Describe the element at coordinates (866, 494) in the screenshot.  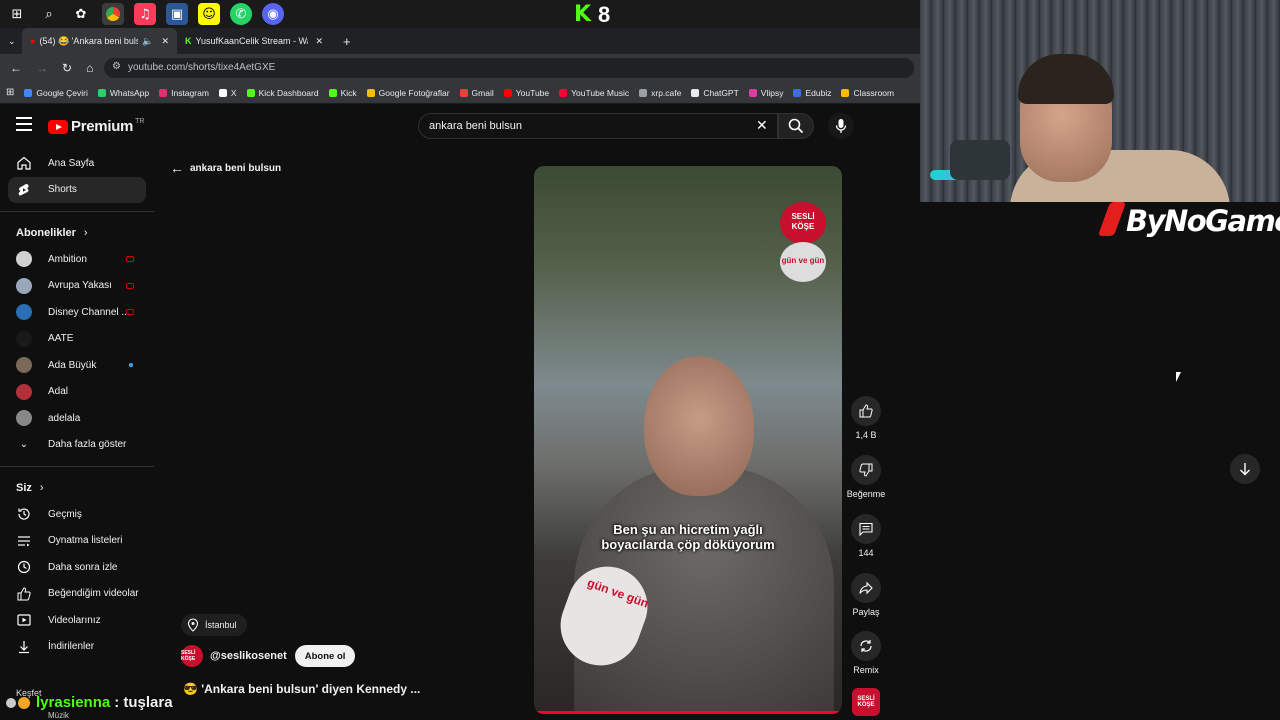
I see `dislike-label: Beğenme` at that location.